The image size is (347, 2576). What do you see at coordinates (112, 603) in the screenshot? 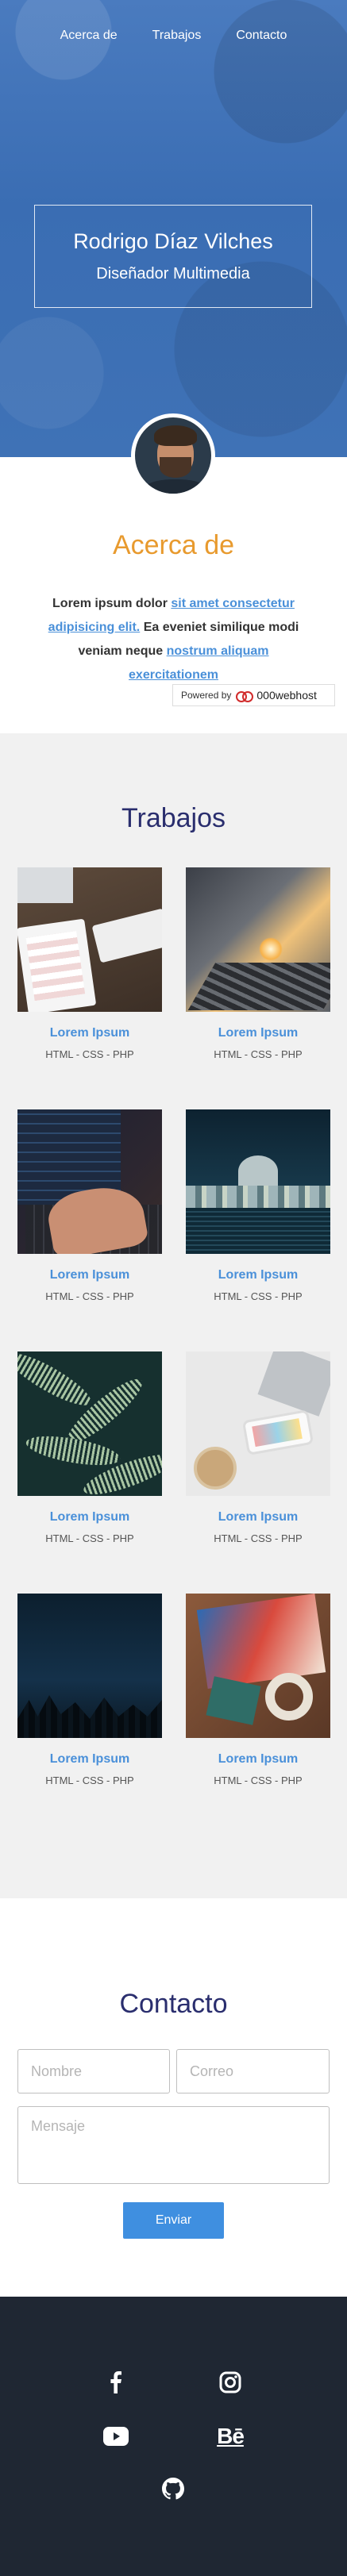
I see `about-text-part-1: Lorem ipsum dolor` at bounding box center [112, 603].